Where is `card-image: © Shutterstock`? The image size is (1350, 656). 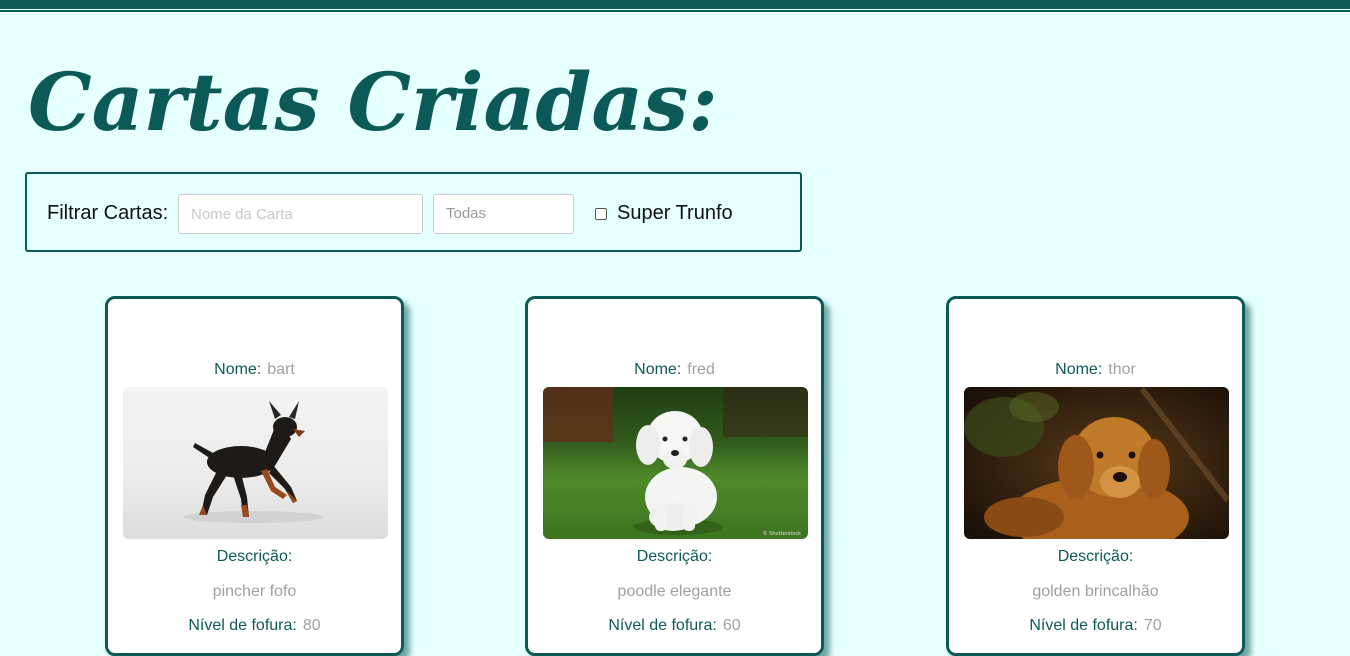
card-image: © Shutterstock is located at coordinates (675, 463).